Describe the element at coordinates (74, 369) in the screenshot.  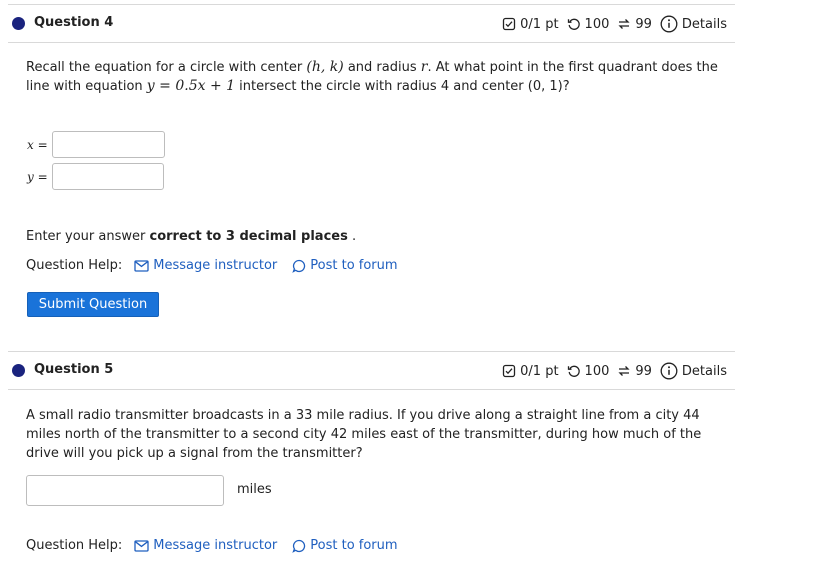
I see `question-title: Question 5` at that location.